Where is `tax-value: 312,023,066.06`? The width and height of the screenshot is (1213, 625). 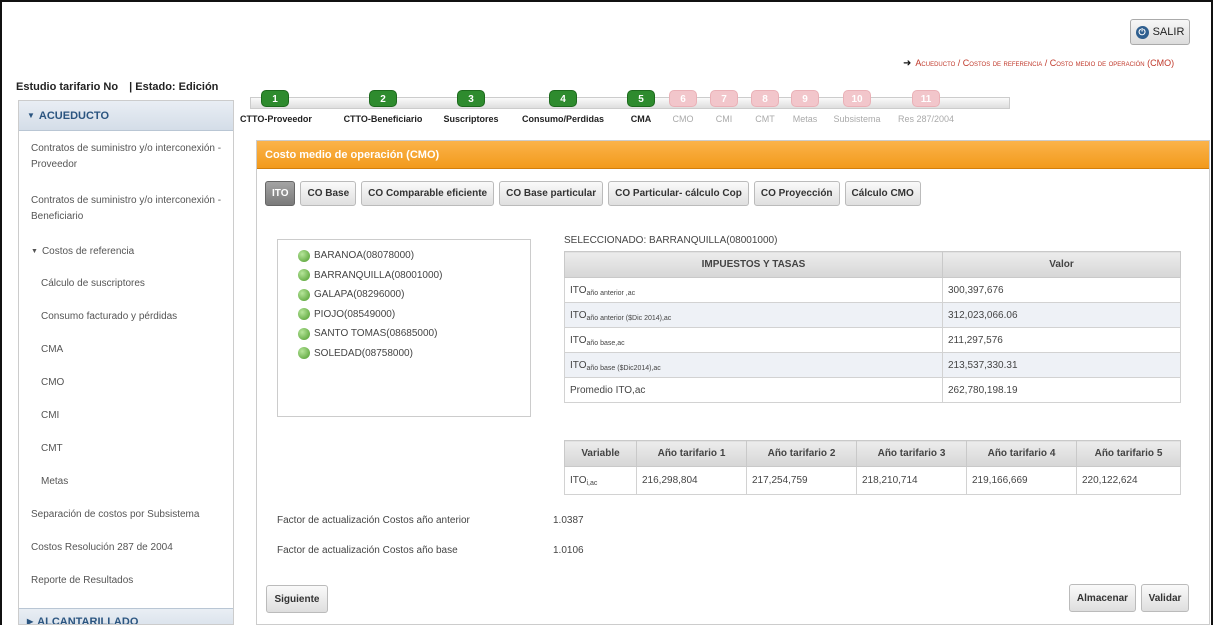 tax-value: 312,023,066.06 is located at coordinates (1061, 315).